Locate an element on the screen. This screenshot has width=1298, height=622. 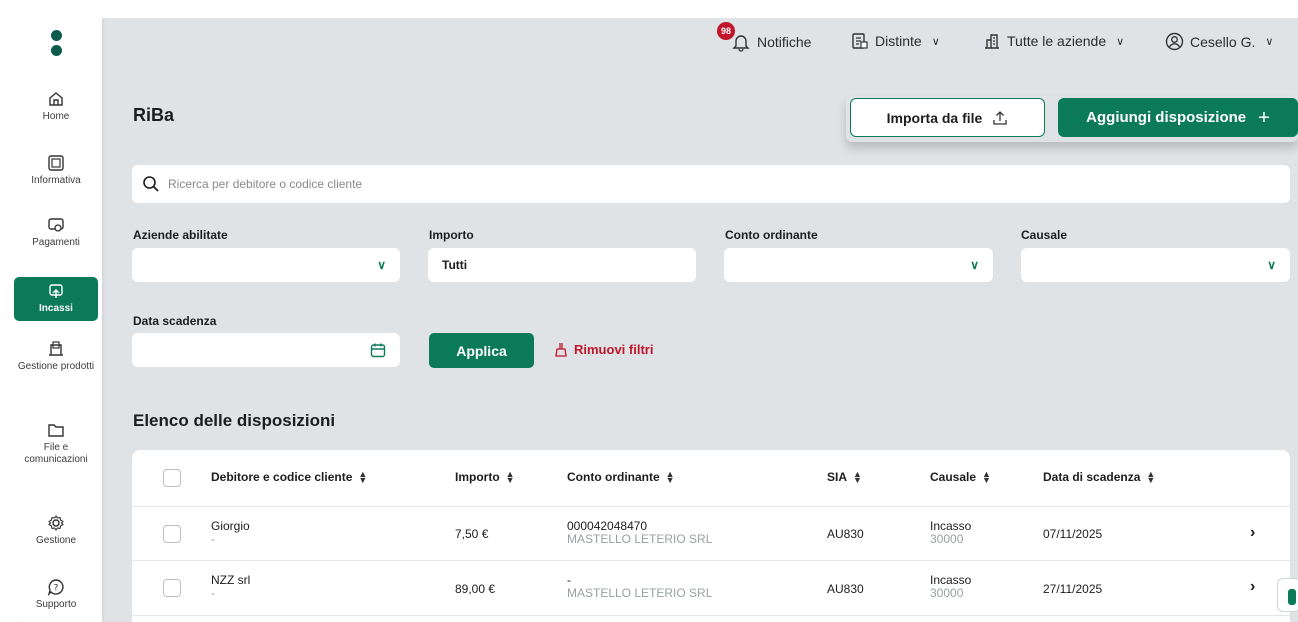
sidebar-item-file-comunicazioni: File e comunicazioni is located at coordinates (56, 443).